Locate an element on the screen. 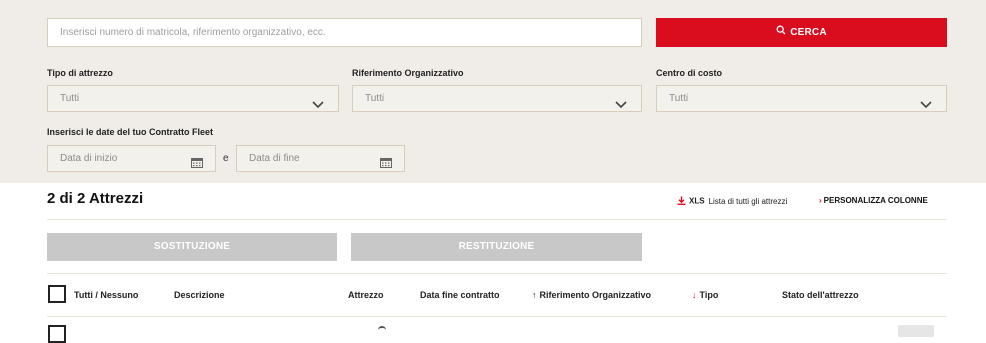 This screenshot has width=986, height=343. header-tool: Attrezzo is located at coordinates (366, 295).